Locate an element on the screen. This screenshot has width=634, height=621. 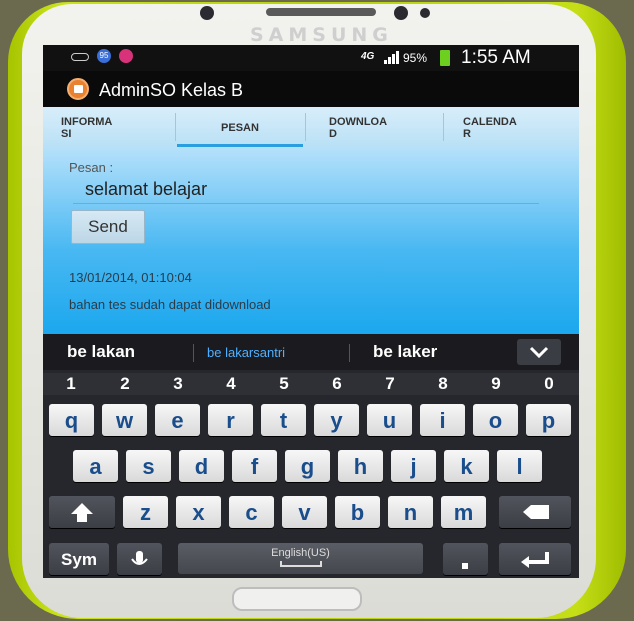
app-title: AdminSO Kelas B is located at coordinates (171, 90).